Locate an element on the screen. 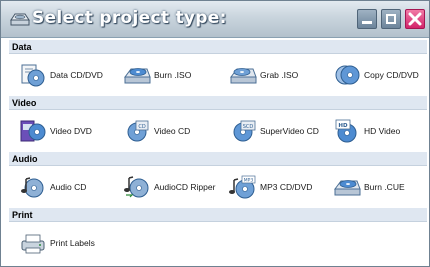  close-icon is located at coordinates (415, 19).